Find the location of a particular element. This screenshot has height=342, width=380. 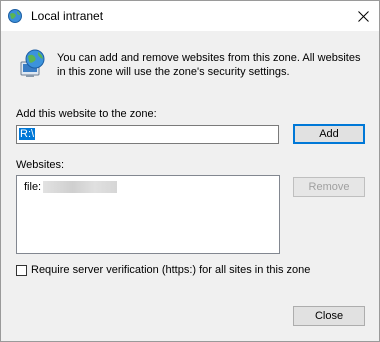

website-input-value: R:\ is located at coordinates (27, 134).